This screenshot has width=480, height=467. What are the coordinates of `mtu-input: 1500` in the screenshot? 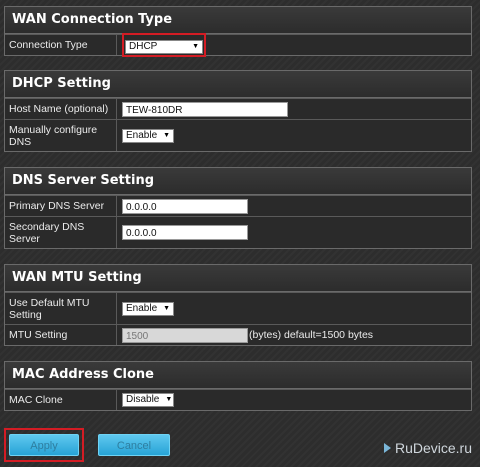 It's located at (185, 335).